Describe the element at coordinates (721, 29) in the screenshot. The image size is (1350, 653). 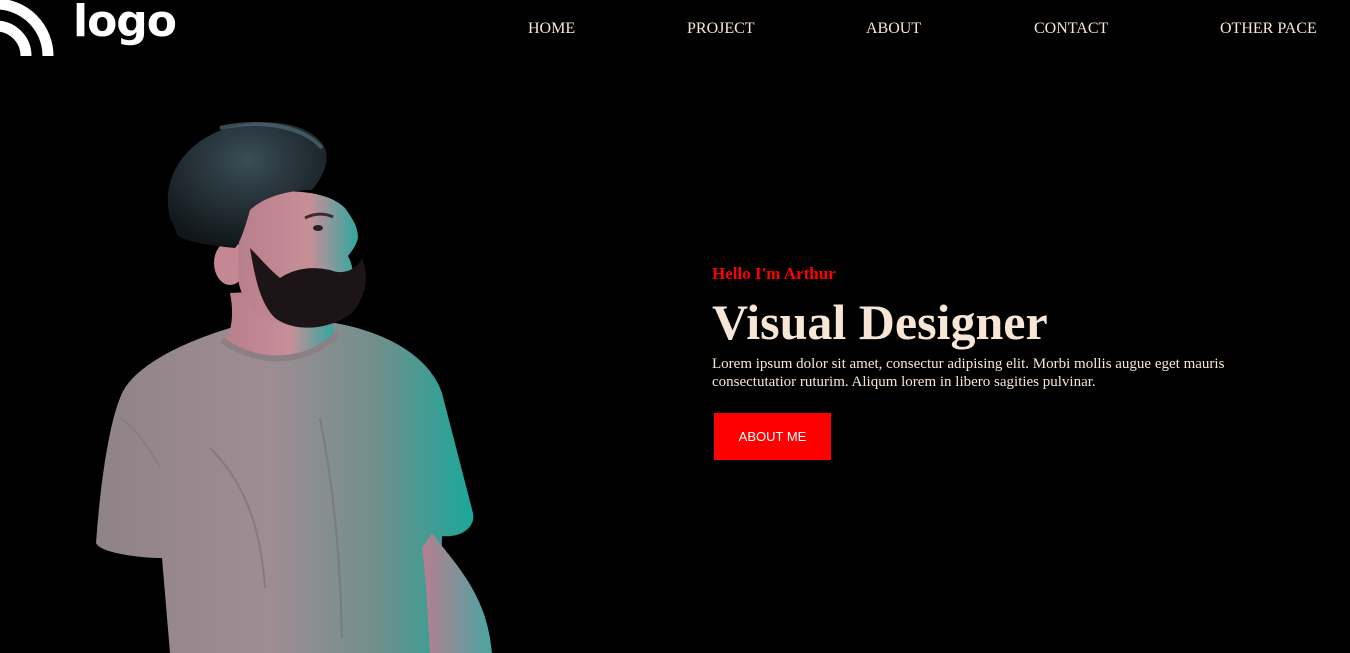
I see `nav-project: PROJECT` at that location.